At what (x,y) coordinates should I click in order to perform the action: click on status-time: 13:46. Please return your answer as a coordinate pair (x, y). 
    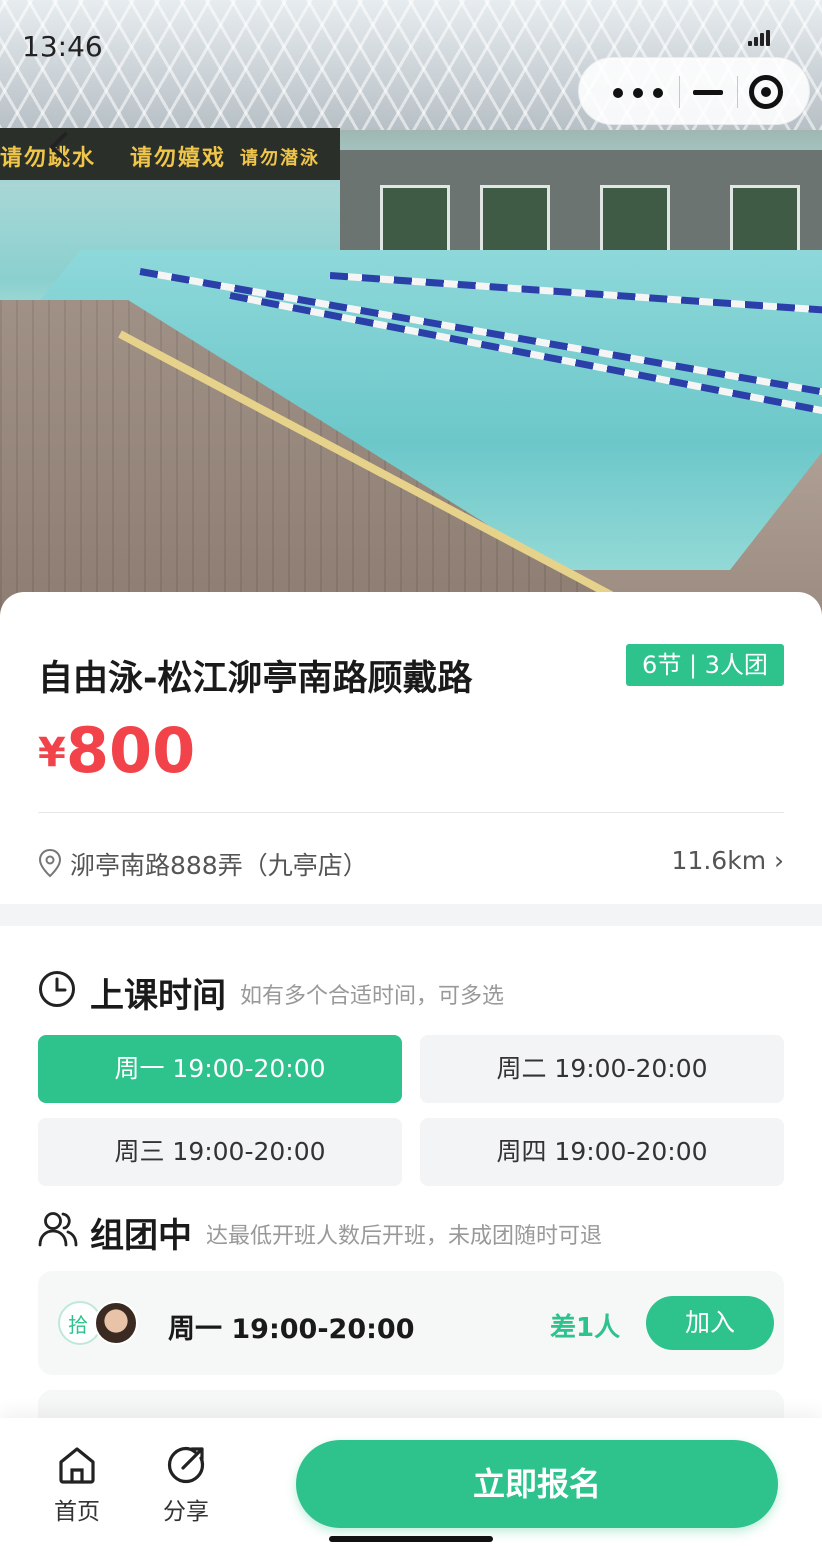
    Looking at the image, I should click on (62, 46).